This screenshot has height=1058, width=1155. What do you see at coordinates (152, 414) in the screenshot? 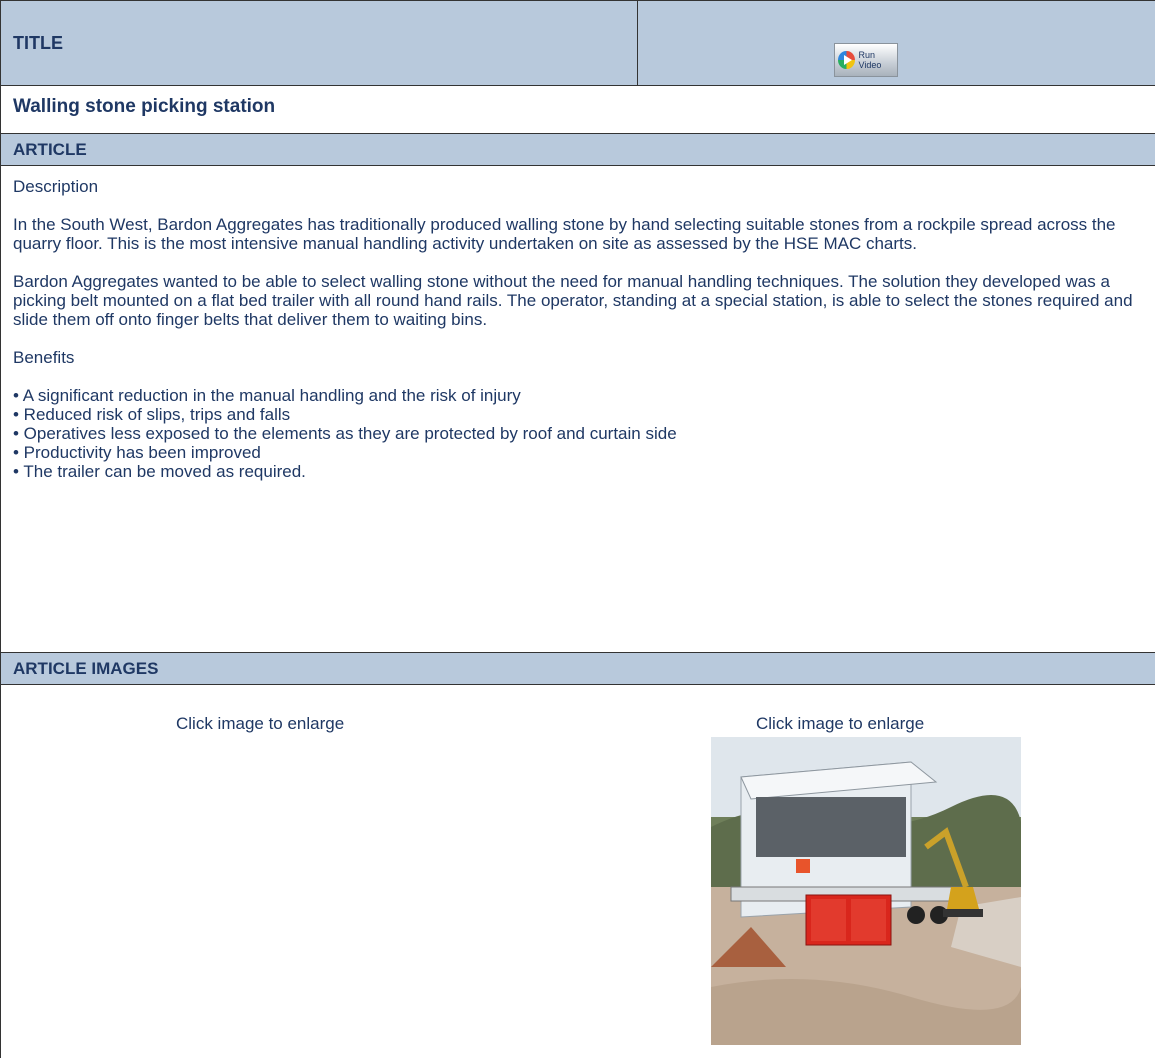
I see `list-item: • Reduced risk of slips, trips and falls` at bounding box center [152, 414].